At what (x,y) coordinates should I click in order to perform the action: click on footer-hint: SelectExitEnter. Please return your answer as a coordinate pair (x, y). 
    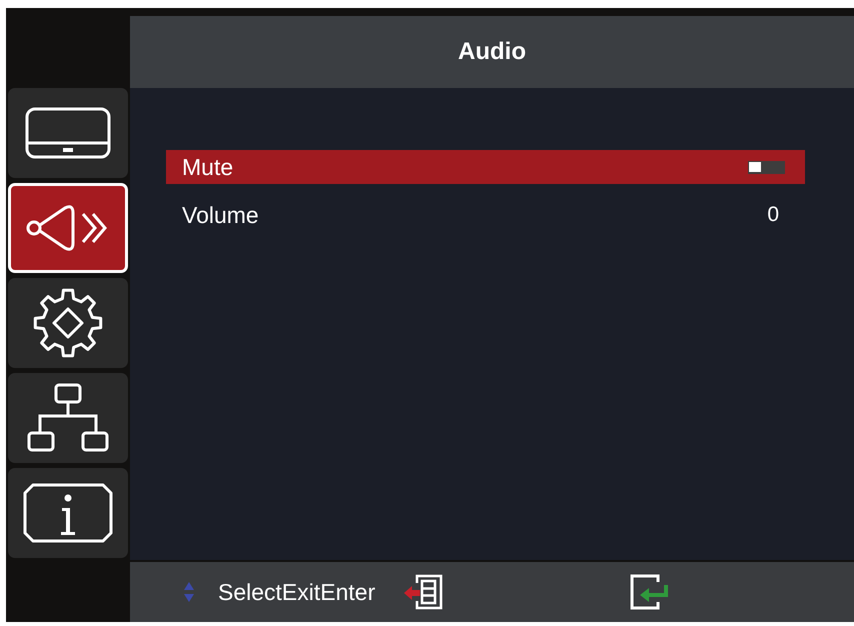
    Looking at the image, I should click on (297, 592).